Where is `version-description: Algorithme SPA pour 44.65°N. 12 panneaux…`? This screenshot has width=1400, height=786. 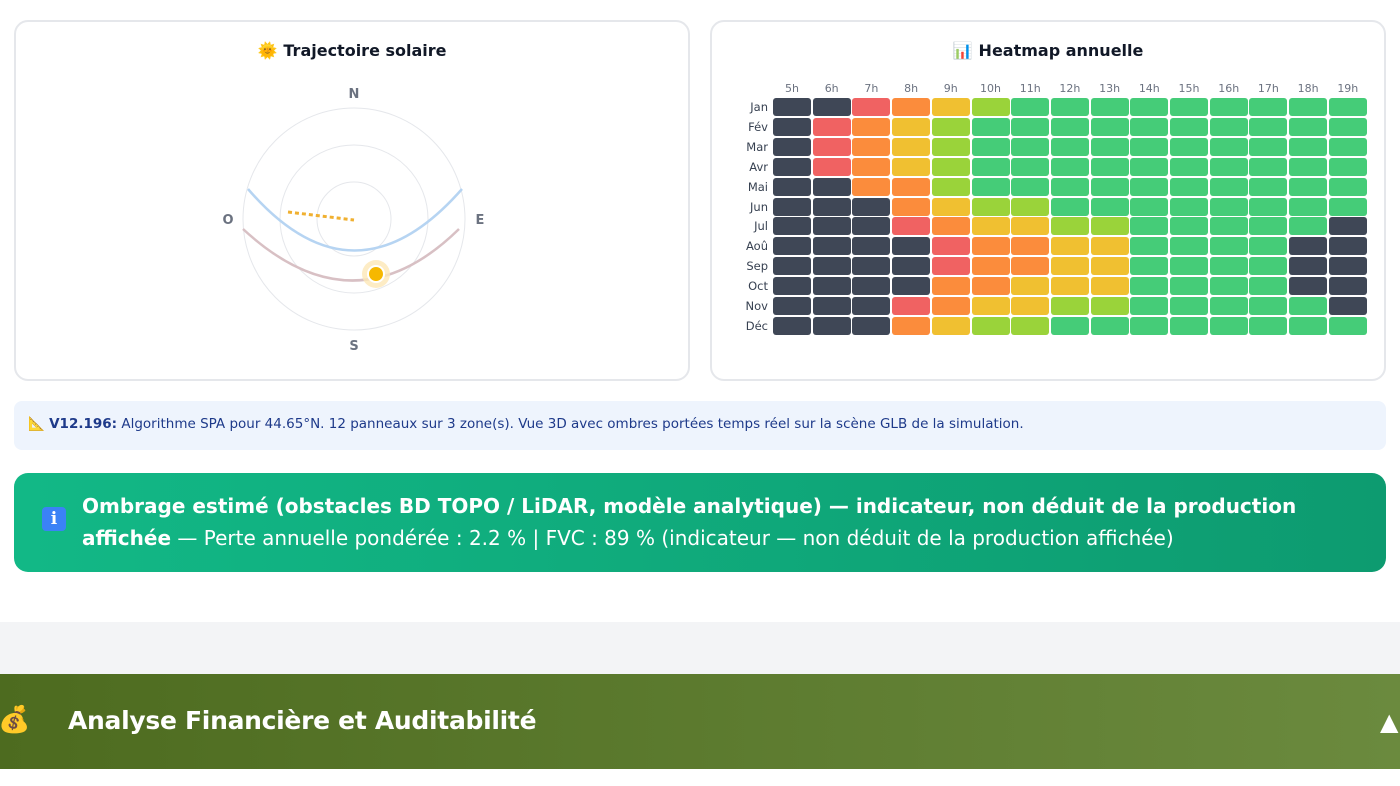 version-description: Algorithme SPA pour 44.65°N. 12 panneaux… is located at coordinates (570, 424).